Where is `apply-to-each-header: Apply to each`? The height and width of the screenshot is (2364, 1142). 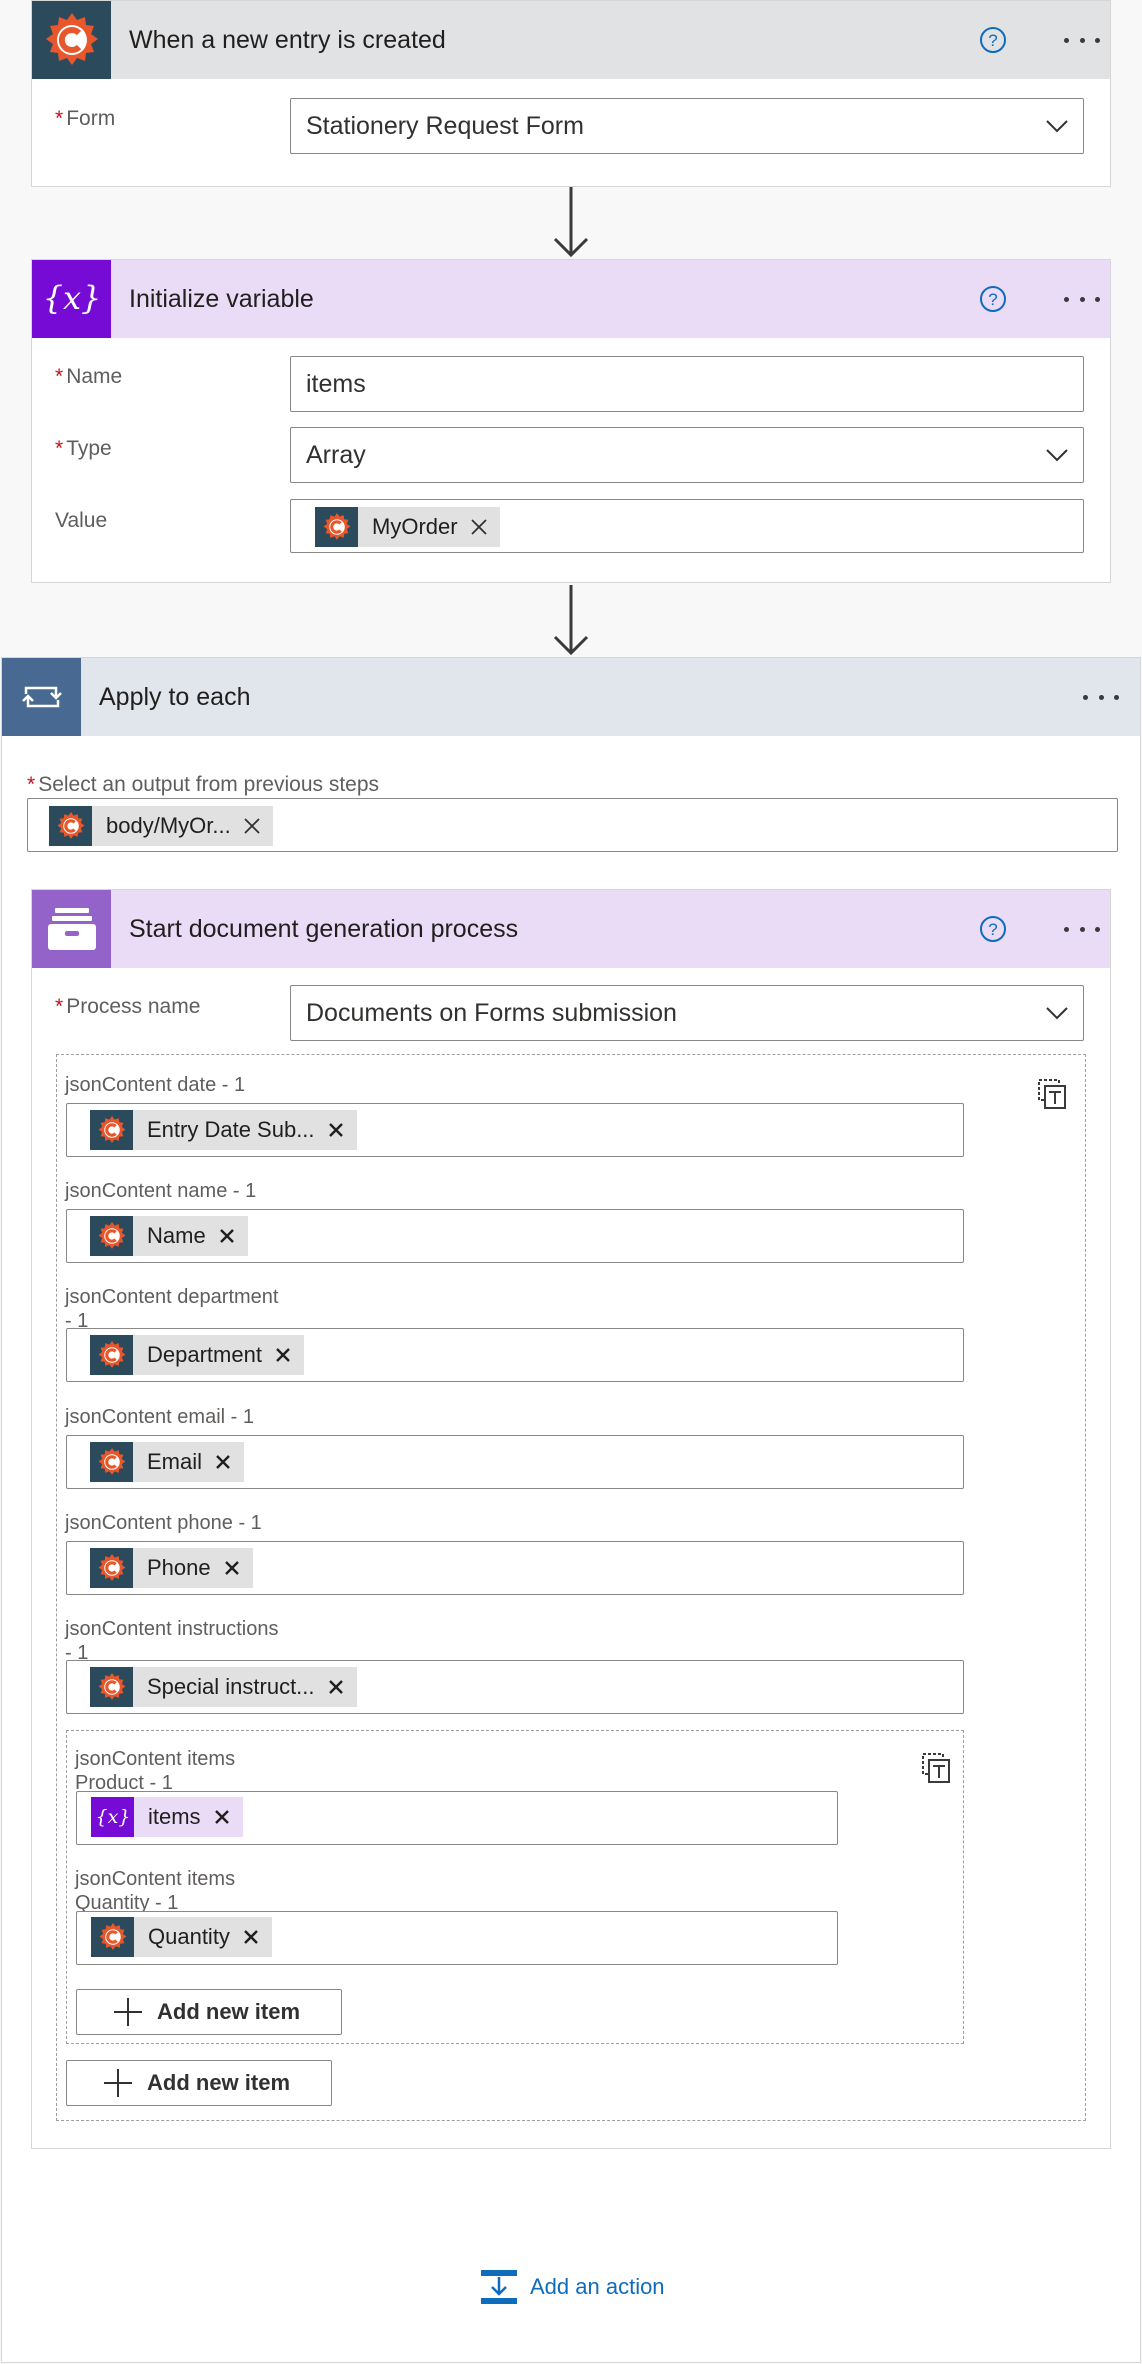
apply-to-each-header: Apply to each is located at coordinates (571, 697).